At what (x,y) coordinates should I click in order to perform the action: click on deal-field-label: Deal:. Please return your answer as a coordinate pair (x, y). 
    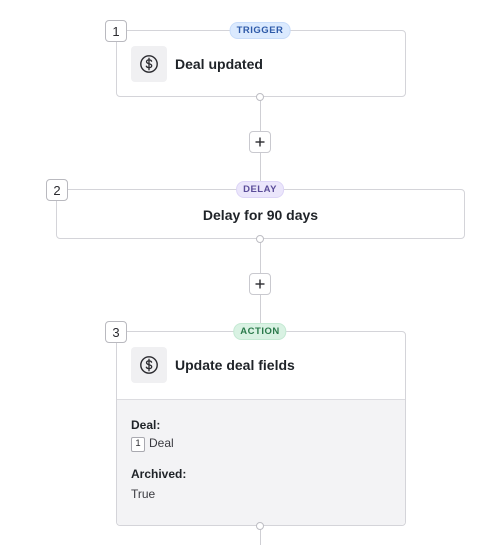
    Looking at the image, I should click on (146, 425).